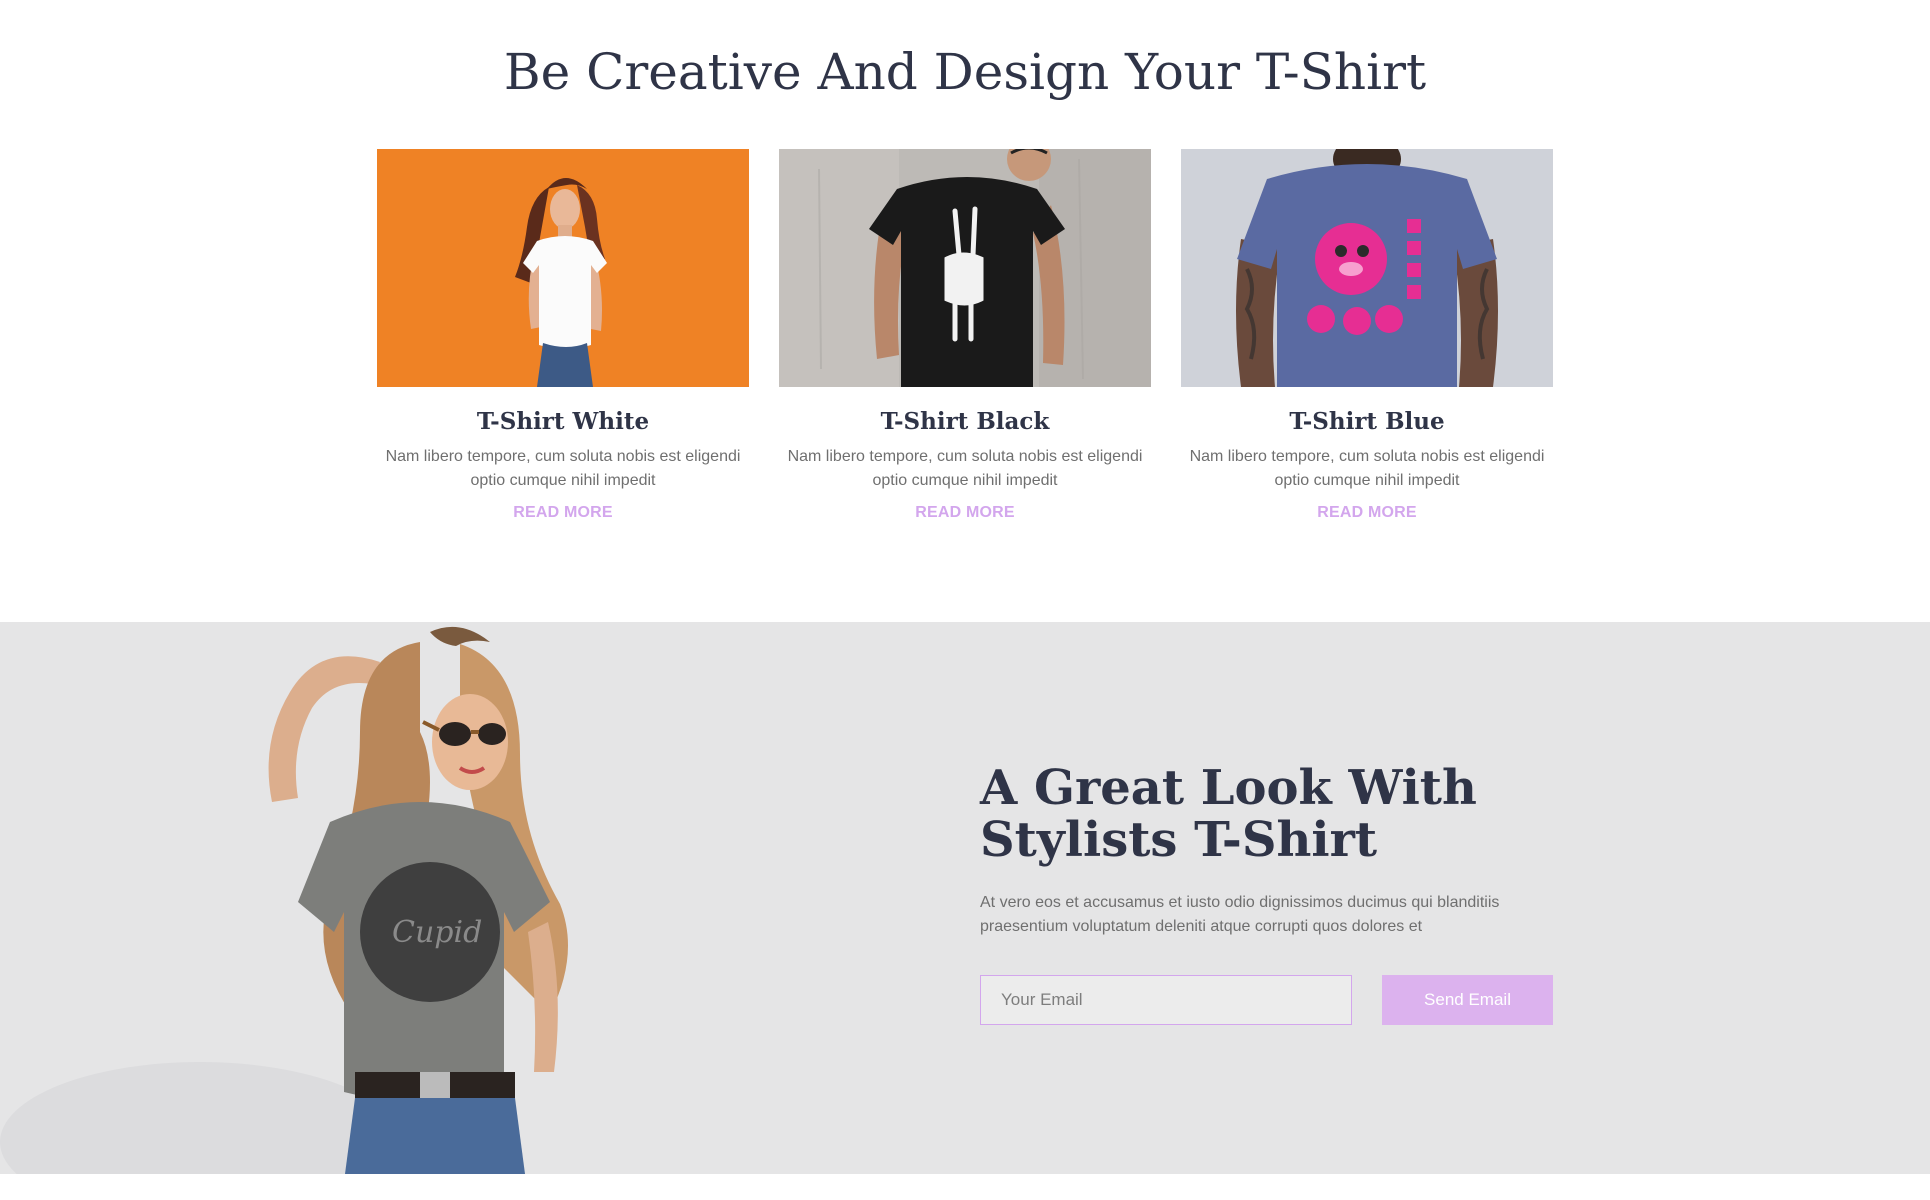 The image size is (1930, 1200). I want to click on send-email-button: Send Email, so click(1467, 1000).